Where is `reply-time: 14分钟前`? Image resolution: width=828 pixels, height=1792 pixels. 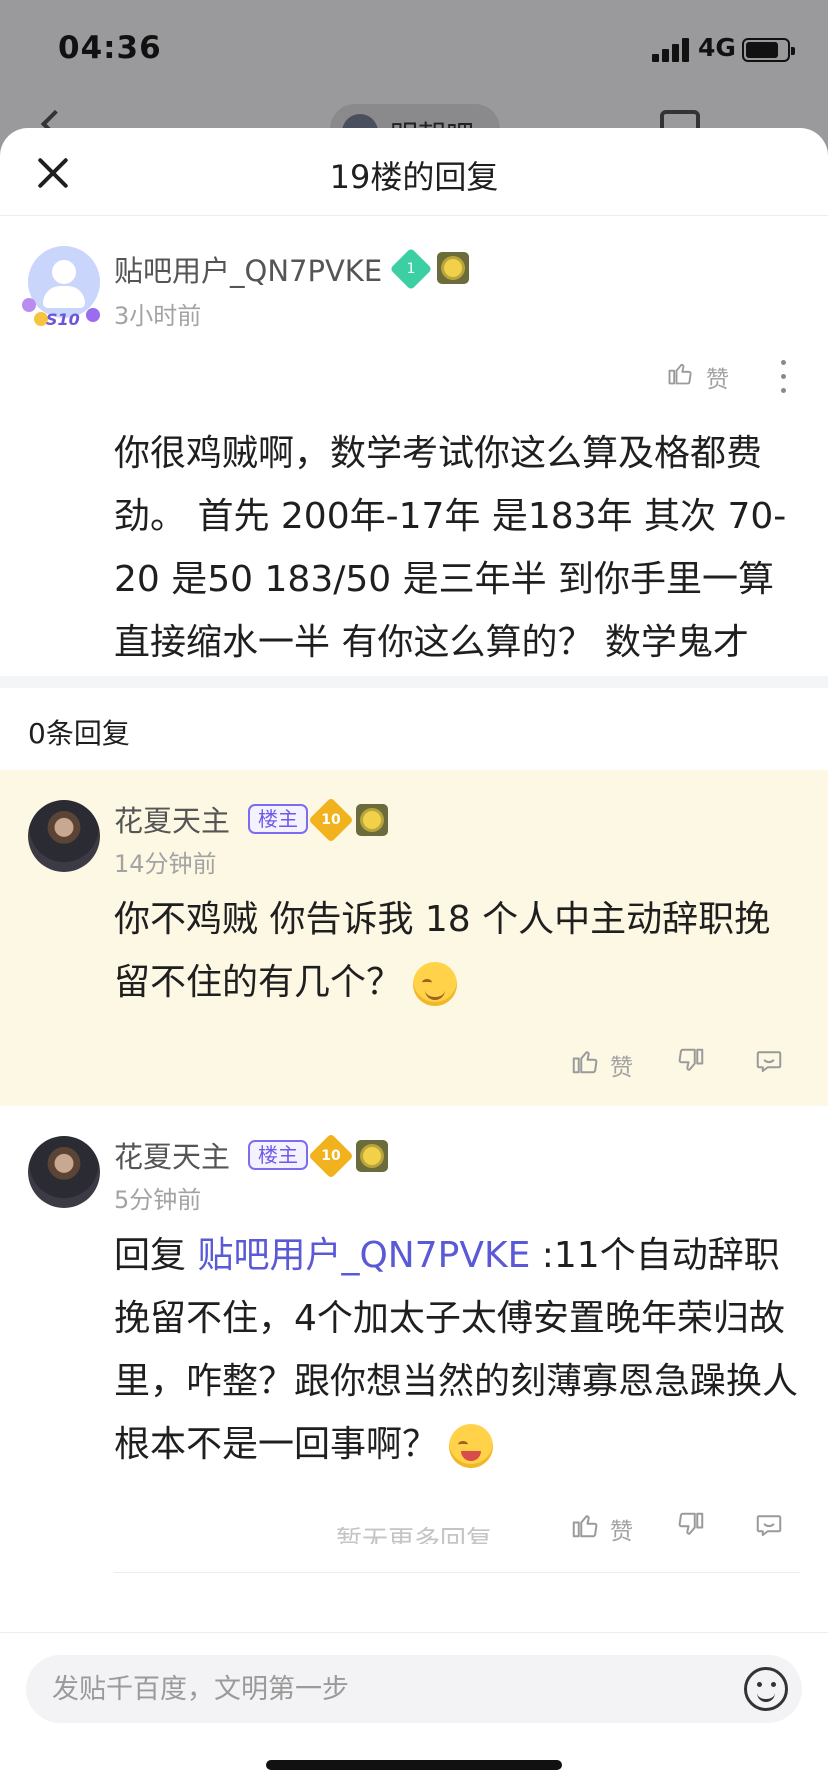
reply-time: 14分钟前 is located at coordinates (165, 864).